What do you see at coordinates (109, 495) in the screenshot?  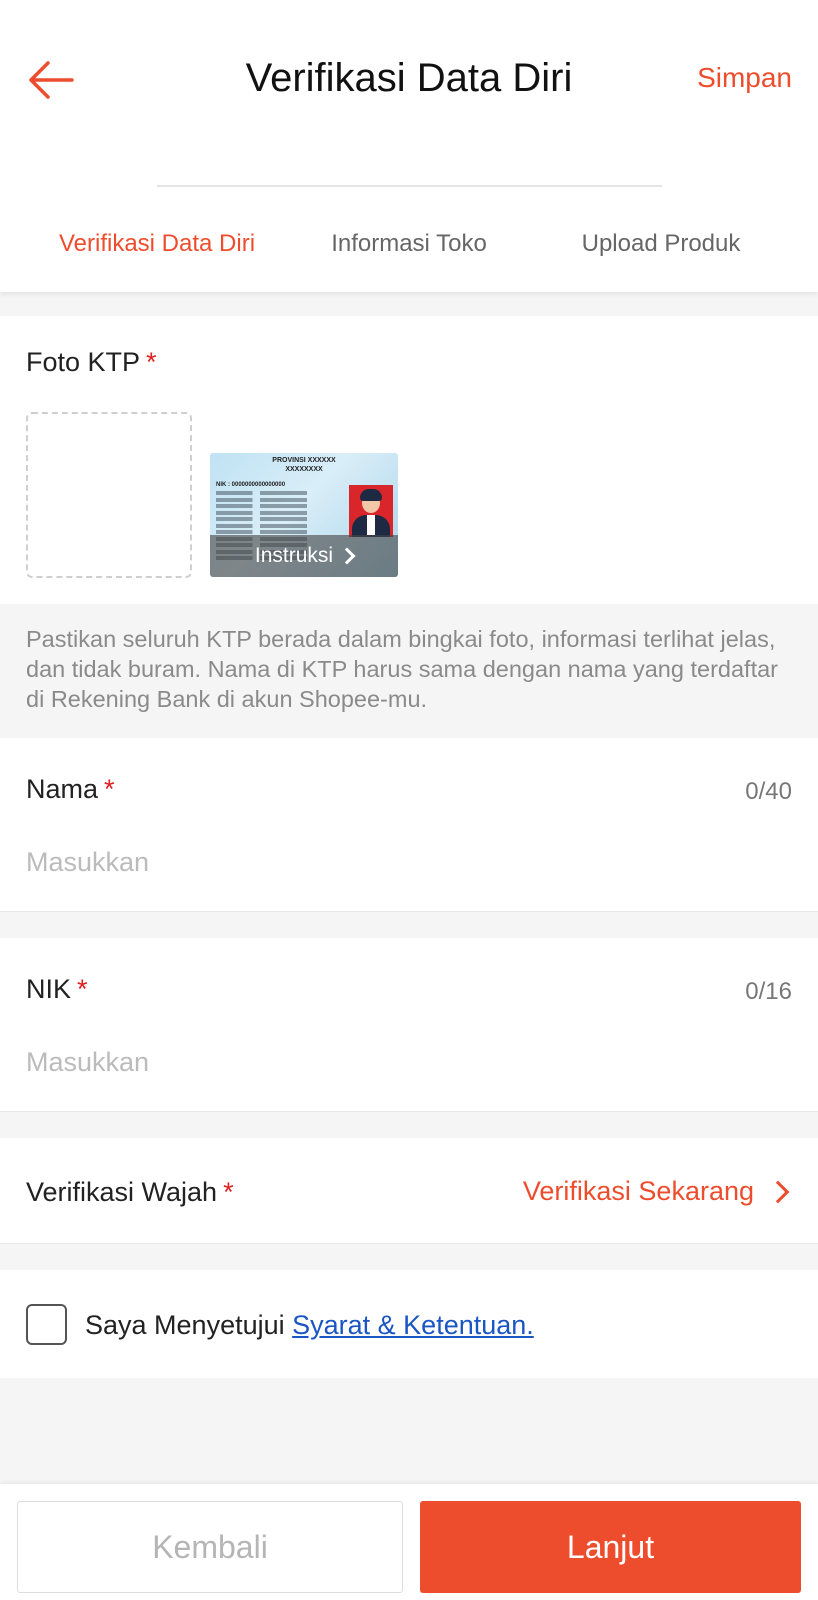 I see `ktp-upload-box` at bounding box center [109, 495].